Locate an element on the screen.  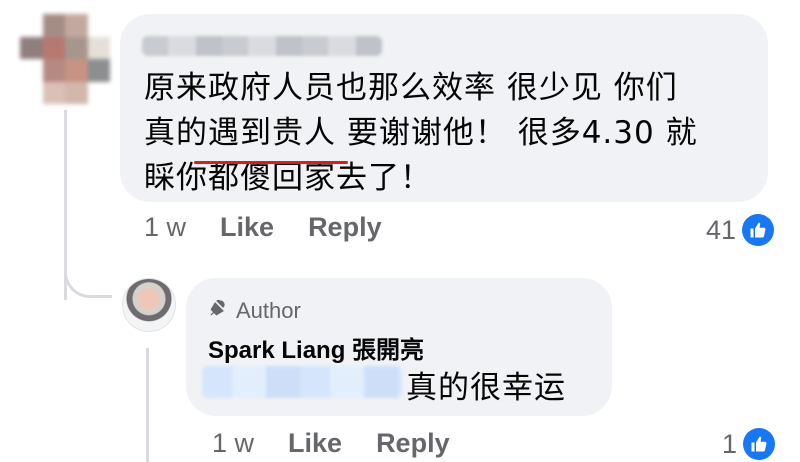
reply-avatar is located at coordinates (149, 305).